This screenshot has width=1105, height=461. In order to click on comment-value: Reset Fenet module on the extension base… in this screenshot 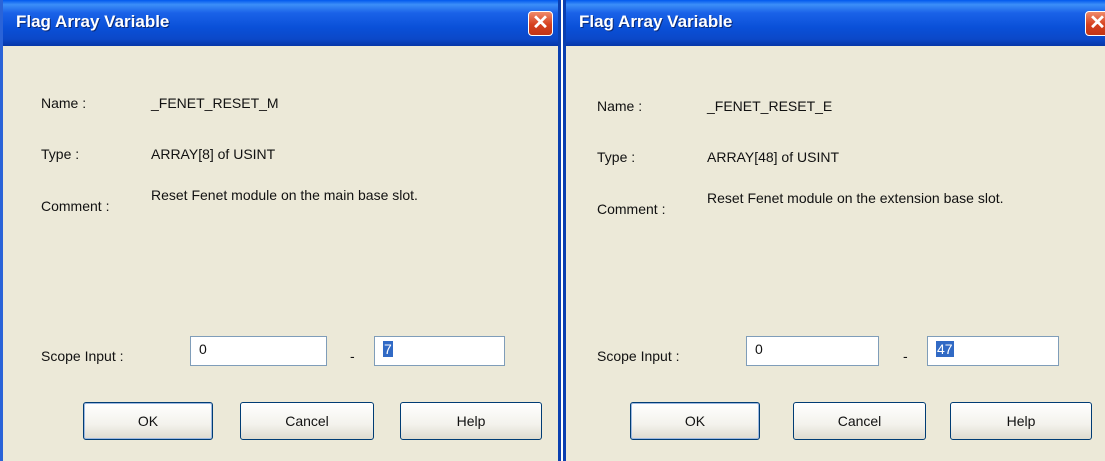, I will do `click(855, 198)`.